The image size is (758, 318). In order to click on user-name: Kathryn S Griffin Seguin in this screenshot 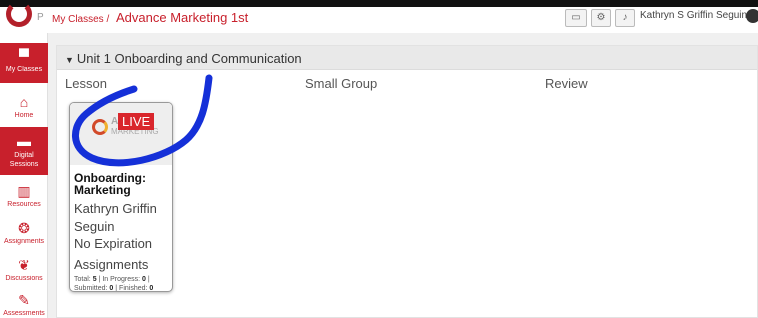, I will do `click(693, 15)`.